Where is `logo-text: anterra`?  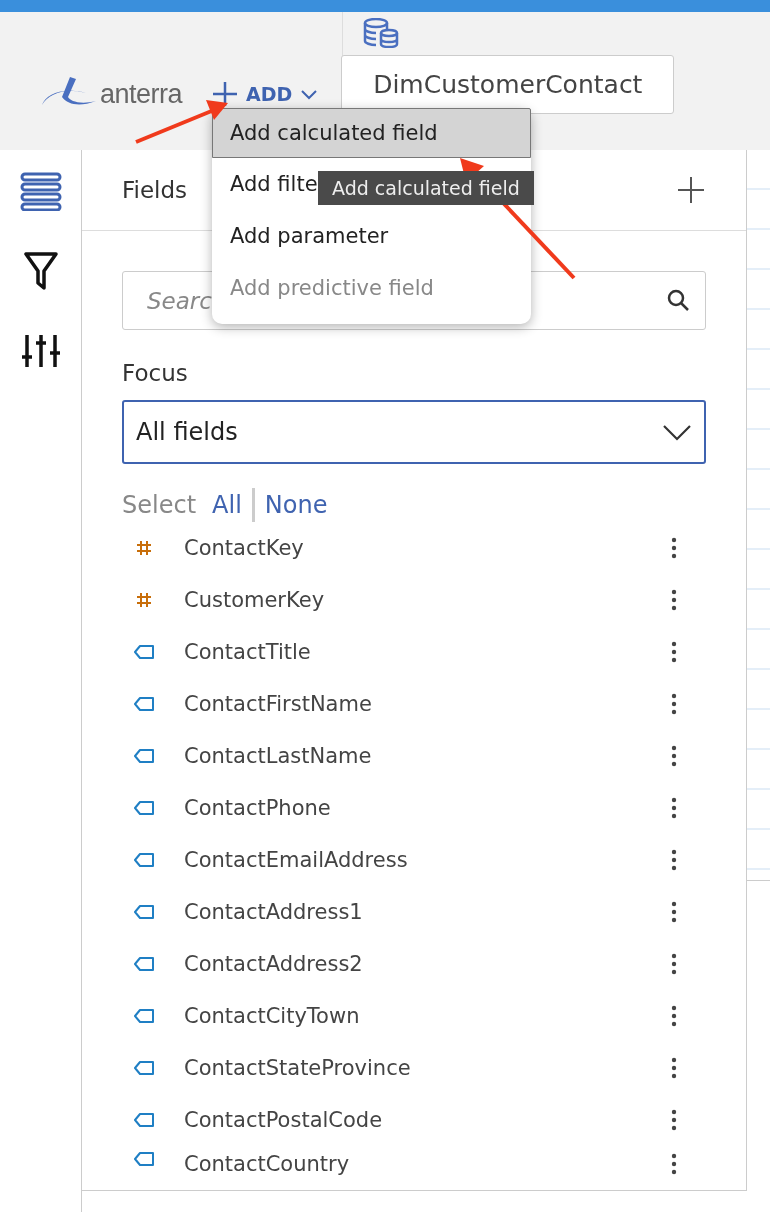 logo-text: anterra is located at coordinates (141, 94).